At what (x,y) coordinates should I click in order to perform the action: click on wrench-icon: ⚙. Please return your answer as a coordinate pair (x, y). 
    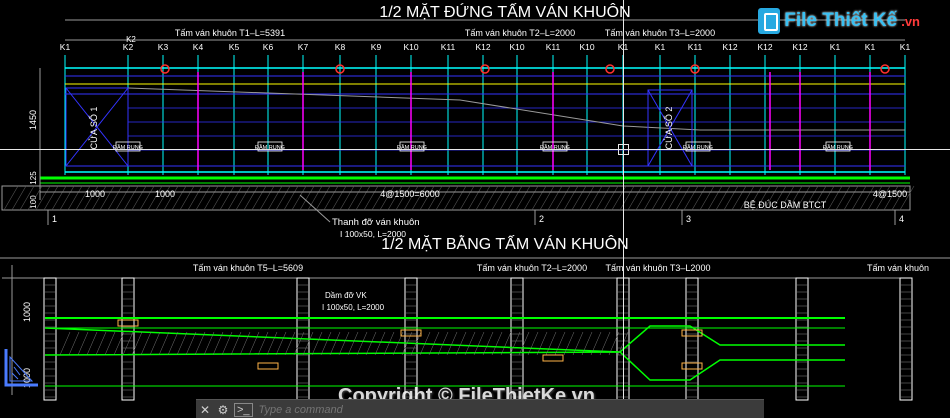
    Looking at the image, I should click on (223, 410).